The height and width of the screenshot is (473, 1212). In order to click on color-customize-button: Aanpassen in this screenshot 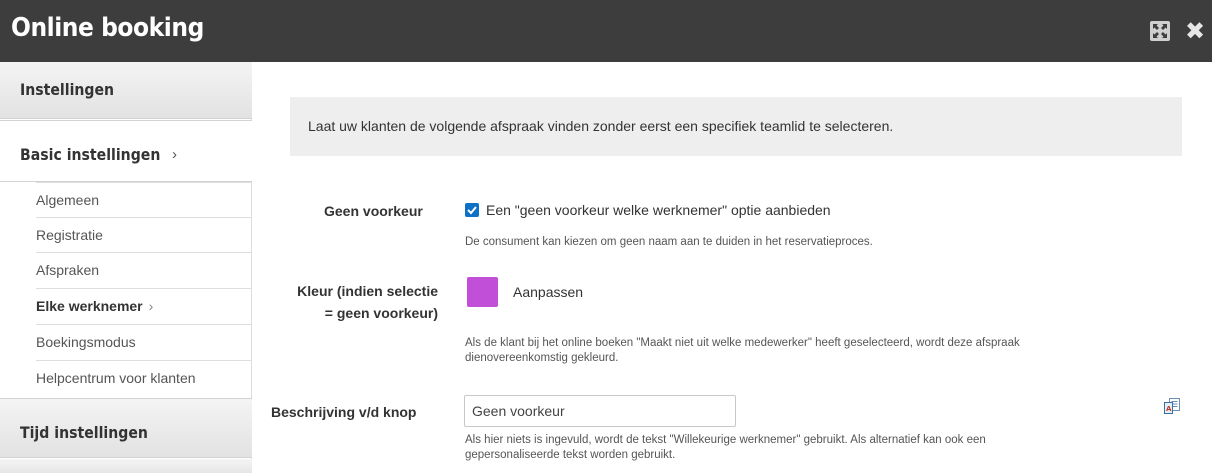, I will do `click(548, 292)`.